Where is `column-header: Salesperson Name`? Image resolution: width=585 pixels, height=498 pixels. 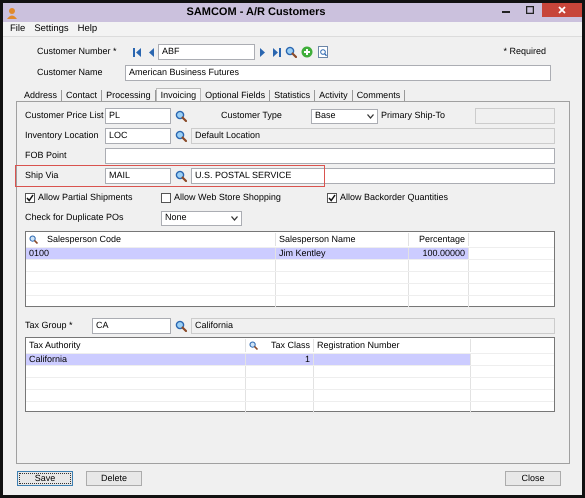 column-header: Salesperson Name is located at coordinates (317, 239).